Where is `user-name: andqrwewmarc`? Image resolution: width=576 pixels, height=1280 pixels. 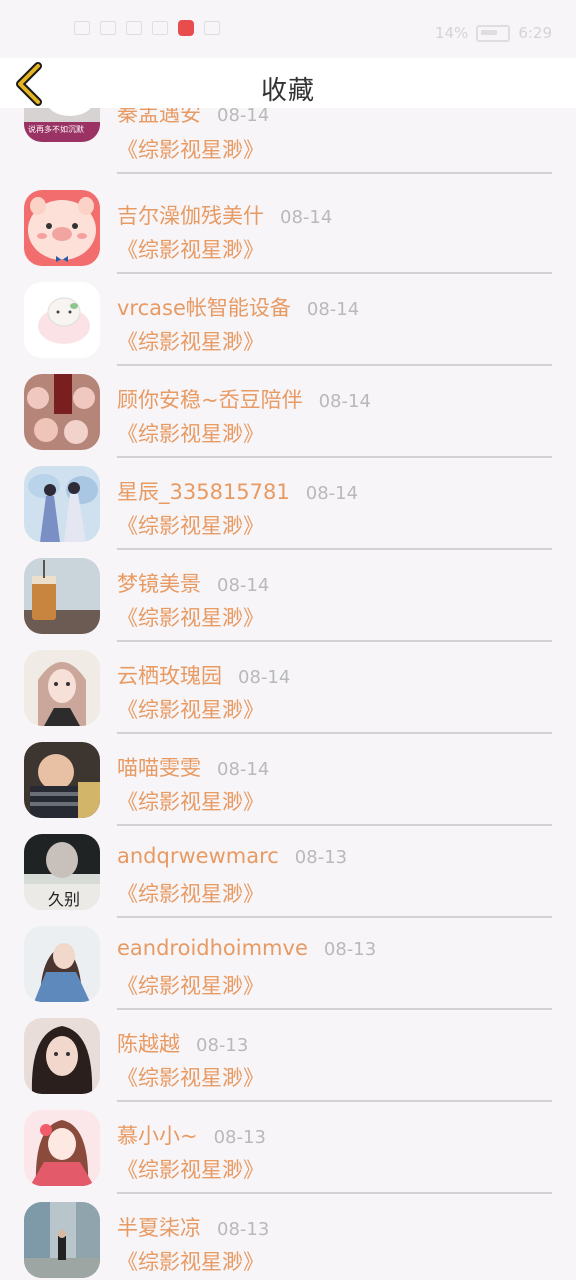
user-name: andqrwewmarc is located at coordinates (198, 856).